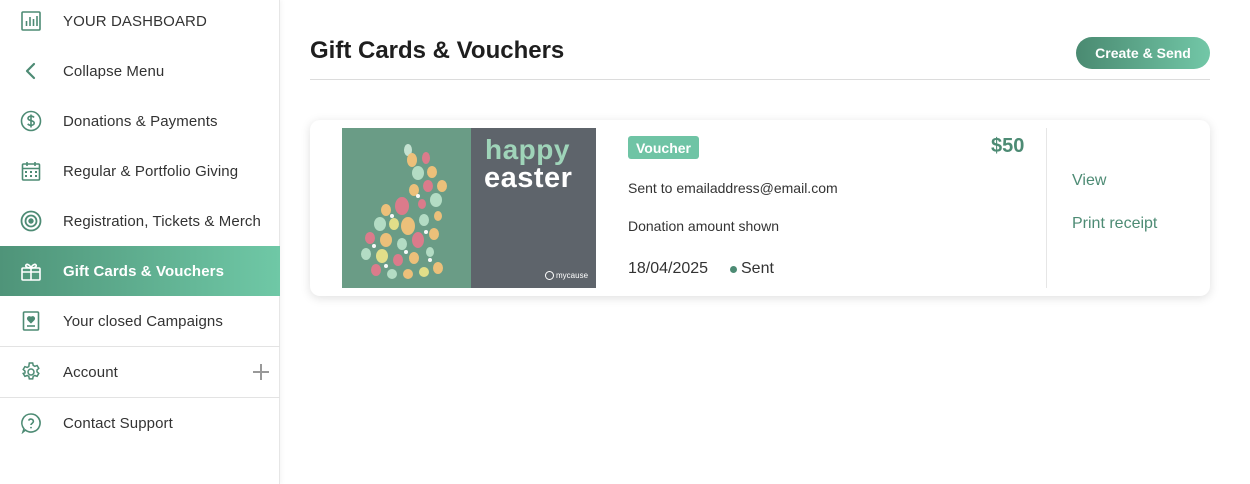 The width and height of the screenshot is (1250, 484). What do you see at coordinates (1008, 146) in the screenshot?
I see `voucher-amount: $50` at bounding box center [1008, 146].